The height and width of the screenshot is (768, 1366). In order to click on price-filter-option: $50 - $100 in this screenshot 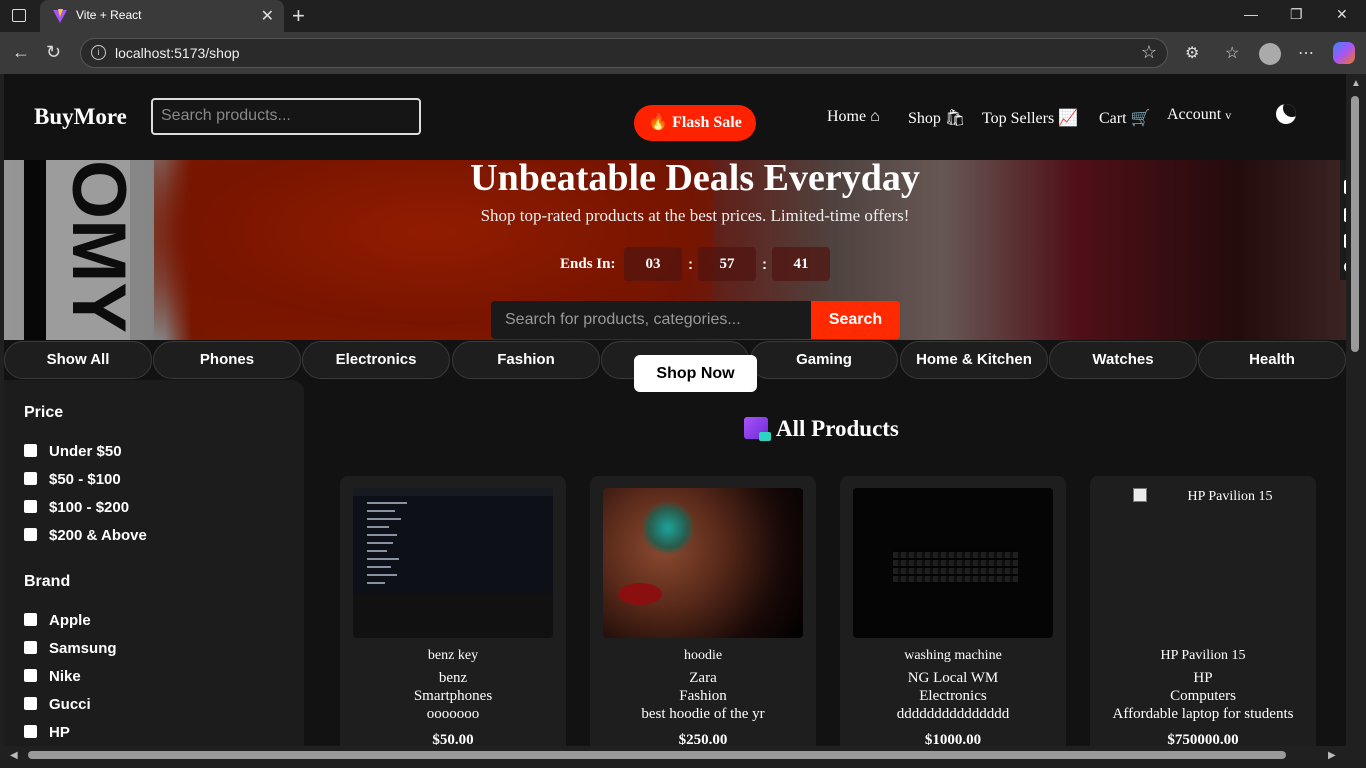, I will do `click(72, 479)`.